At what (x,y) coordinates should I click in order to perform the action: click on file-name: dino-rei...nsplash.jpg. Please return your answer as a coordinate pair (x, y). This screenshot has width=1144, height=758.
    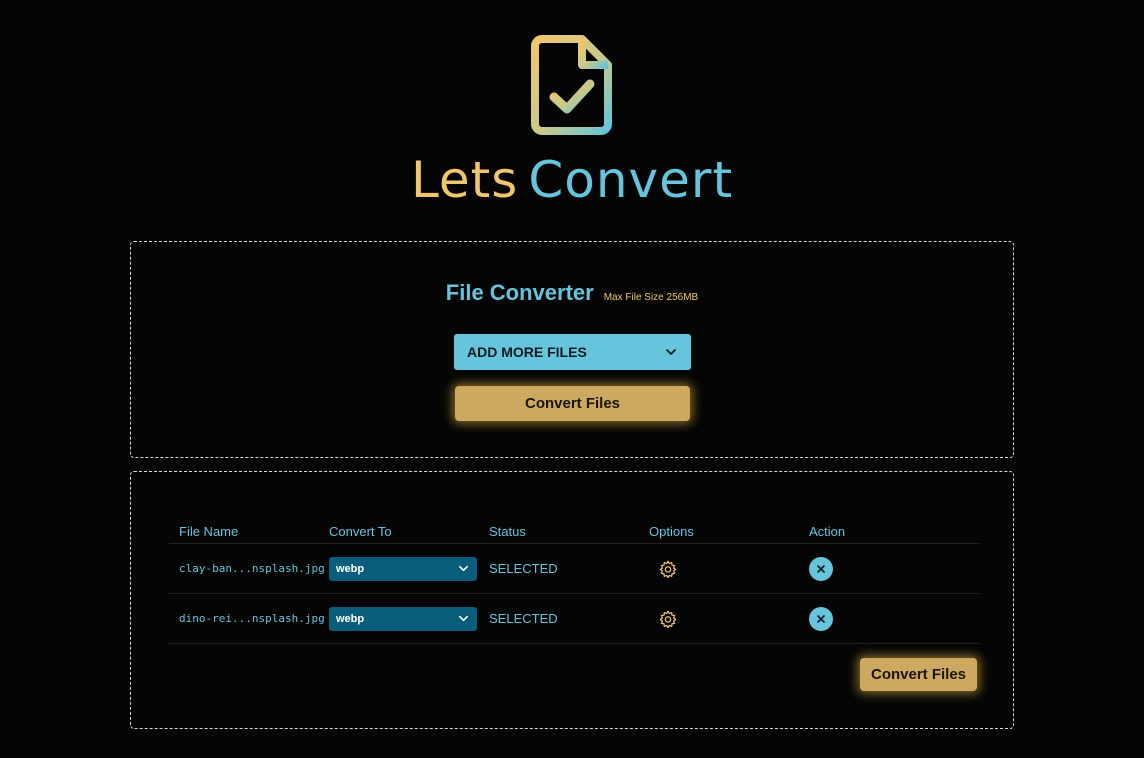
    Looking at the image, I should click on (252, 618).